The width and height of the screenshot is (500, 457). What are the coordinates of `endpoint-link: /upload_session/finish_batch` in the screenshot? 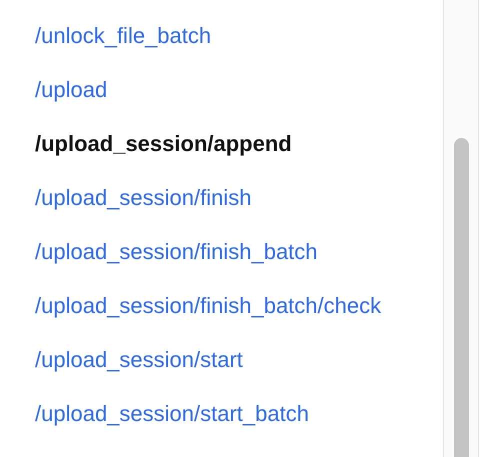 It's located at (176, 251).